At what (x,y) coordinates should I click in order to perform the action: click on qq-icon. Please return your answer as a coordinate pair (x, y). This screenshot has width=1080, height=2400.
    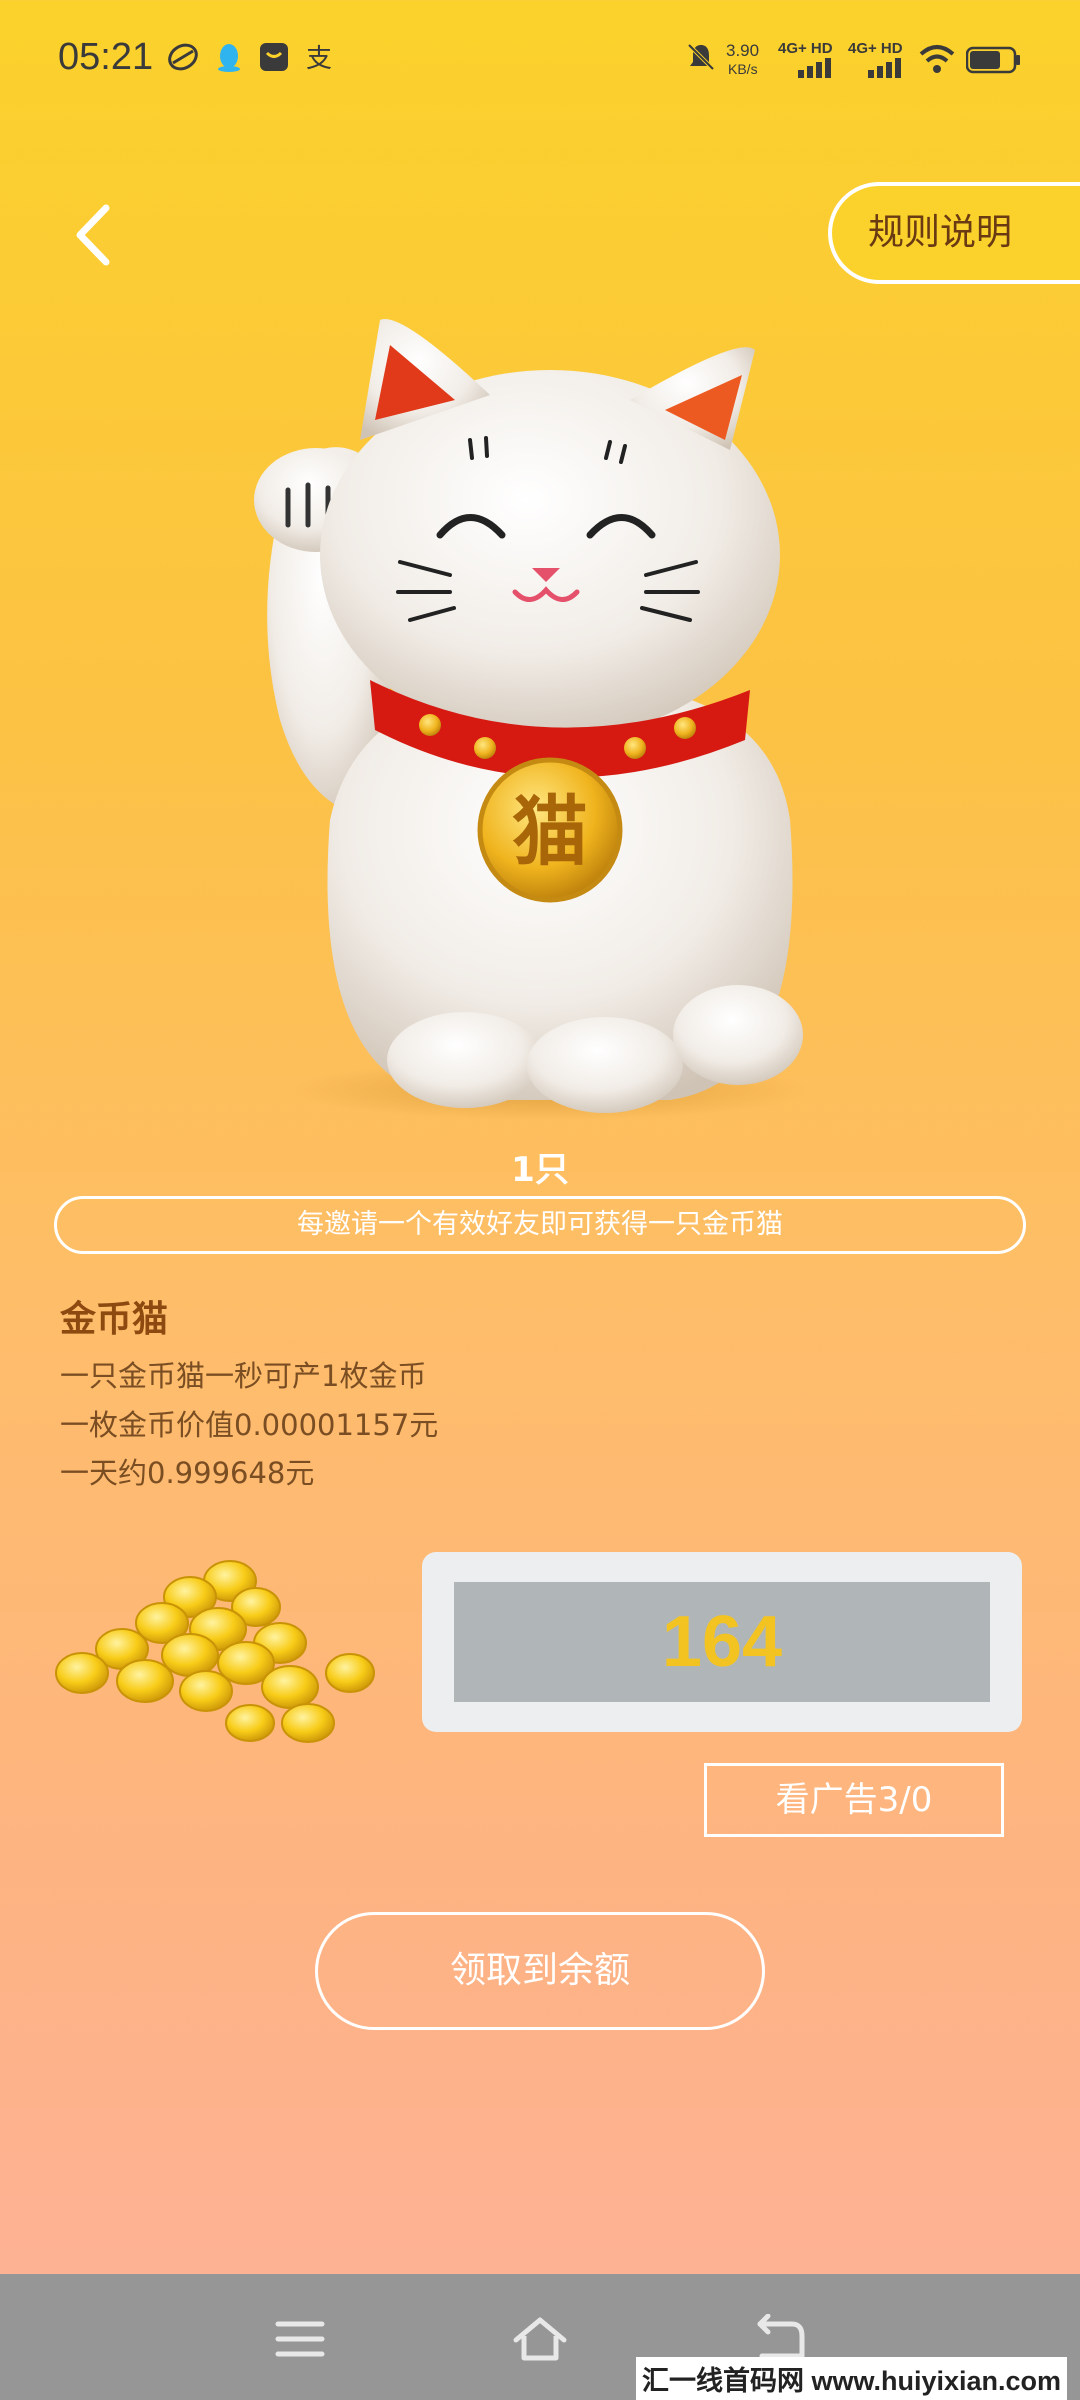
    Looking at the image, I should click on (229, 58).